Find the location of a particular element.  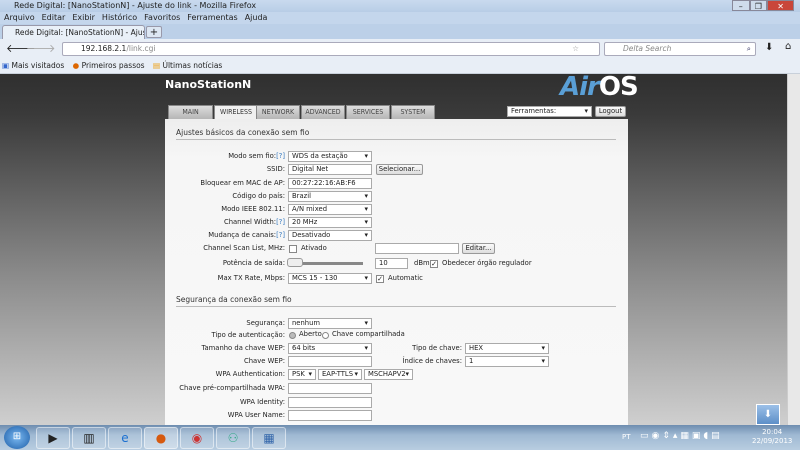

channel-width-select: 20 MHz is located at coordinates (330, 222).